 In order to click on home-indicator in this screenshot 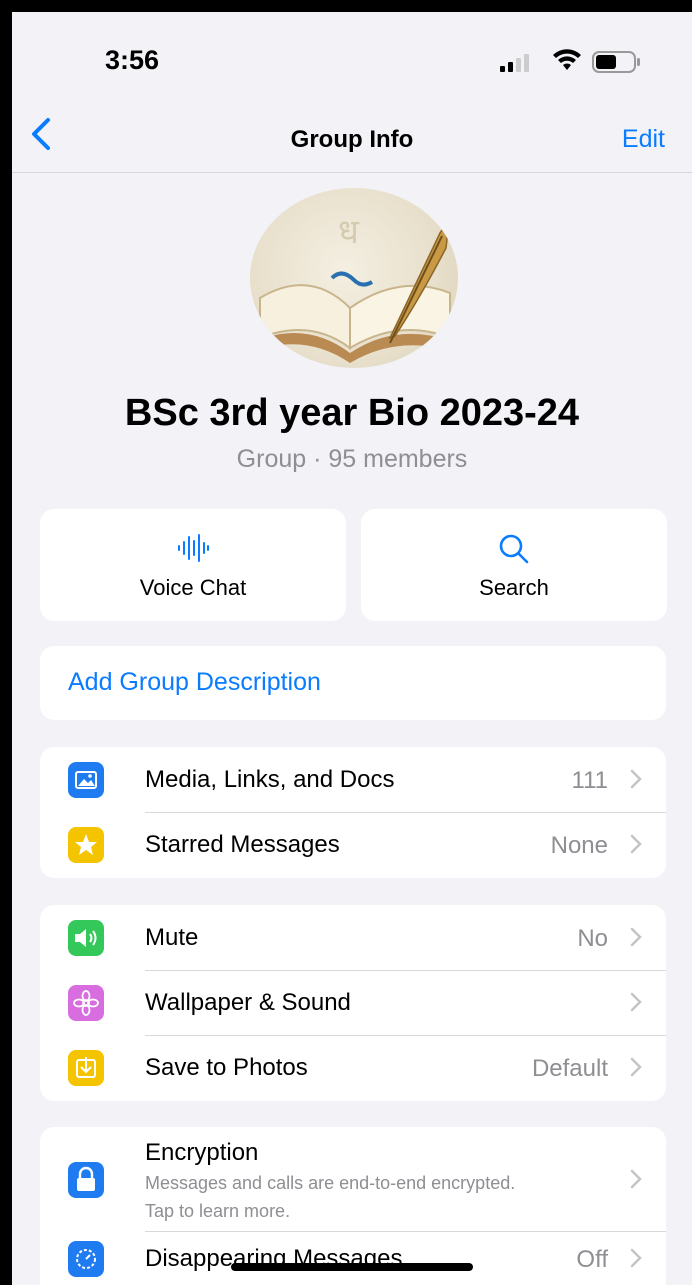, I will do `click(352, 1267)`.